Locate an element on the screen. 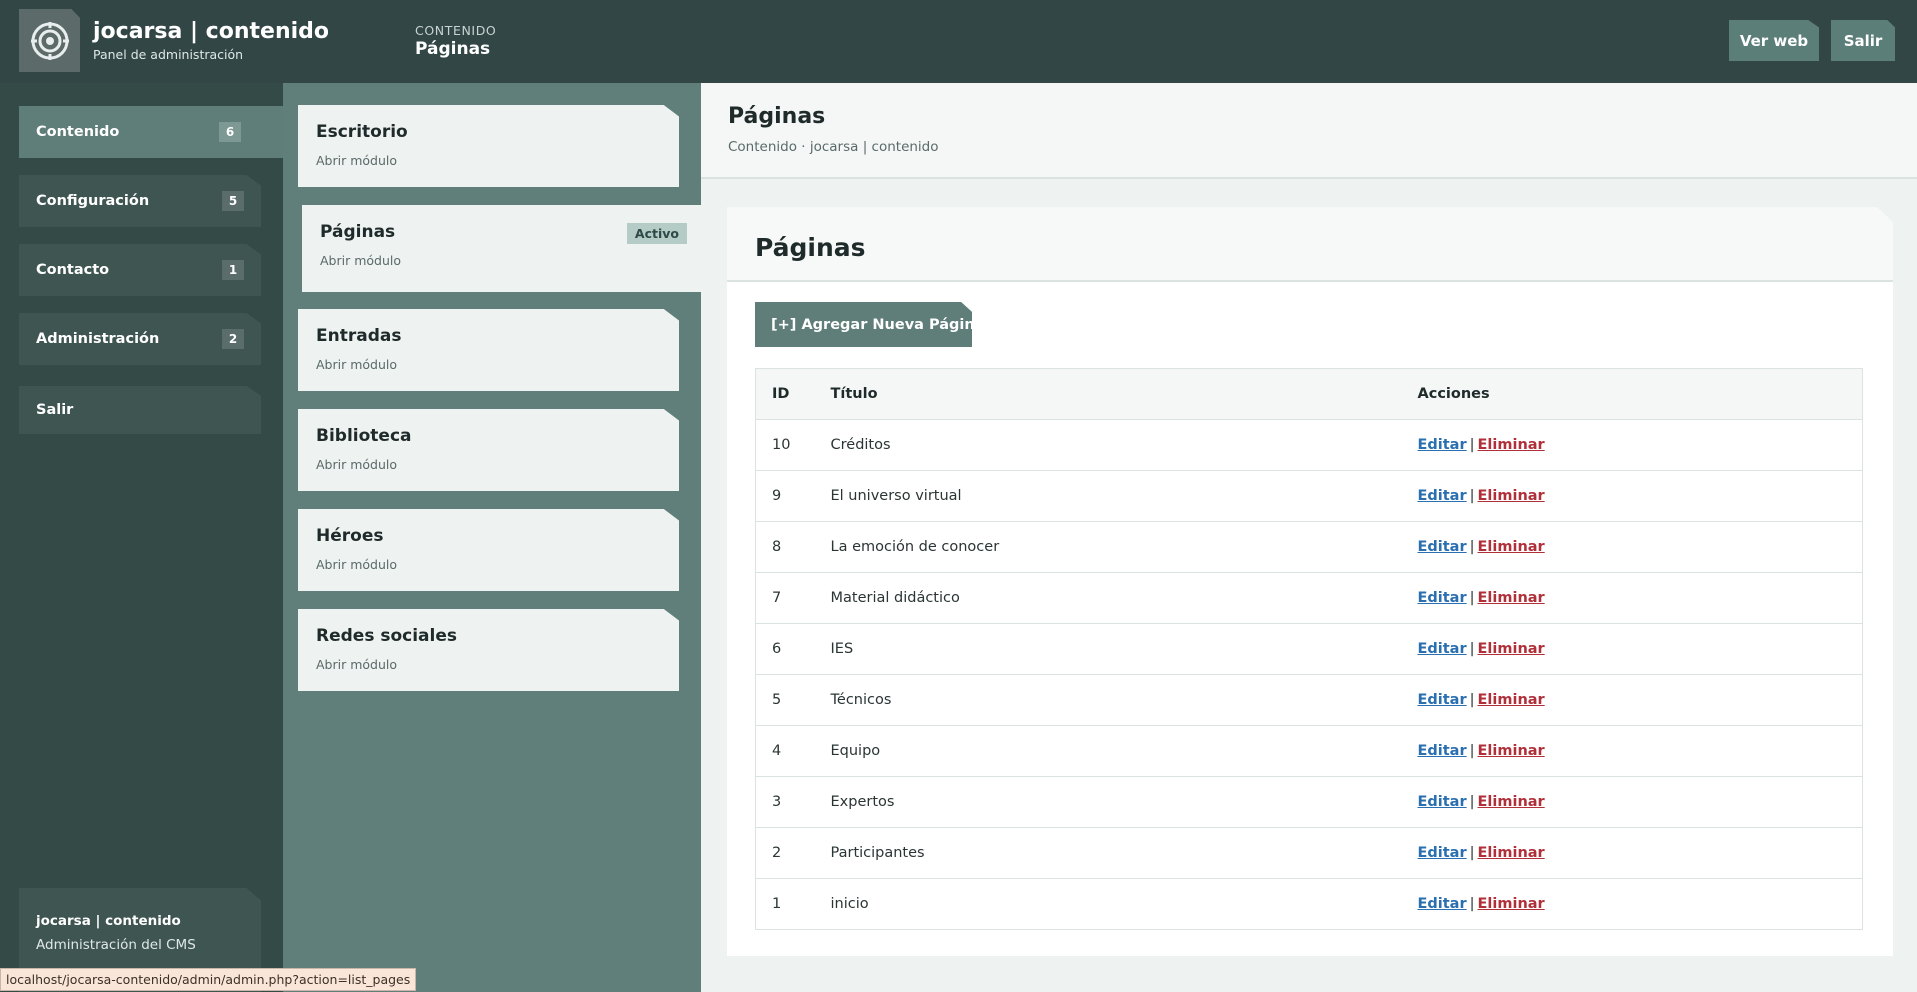 The height and width of the screenshot is (992, 1917). count-badge: 2 is located at coordinates (233, 339).